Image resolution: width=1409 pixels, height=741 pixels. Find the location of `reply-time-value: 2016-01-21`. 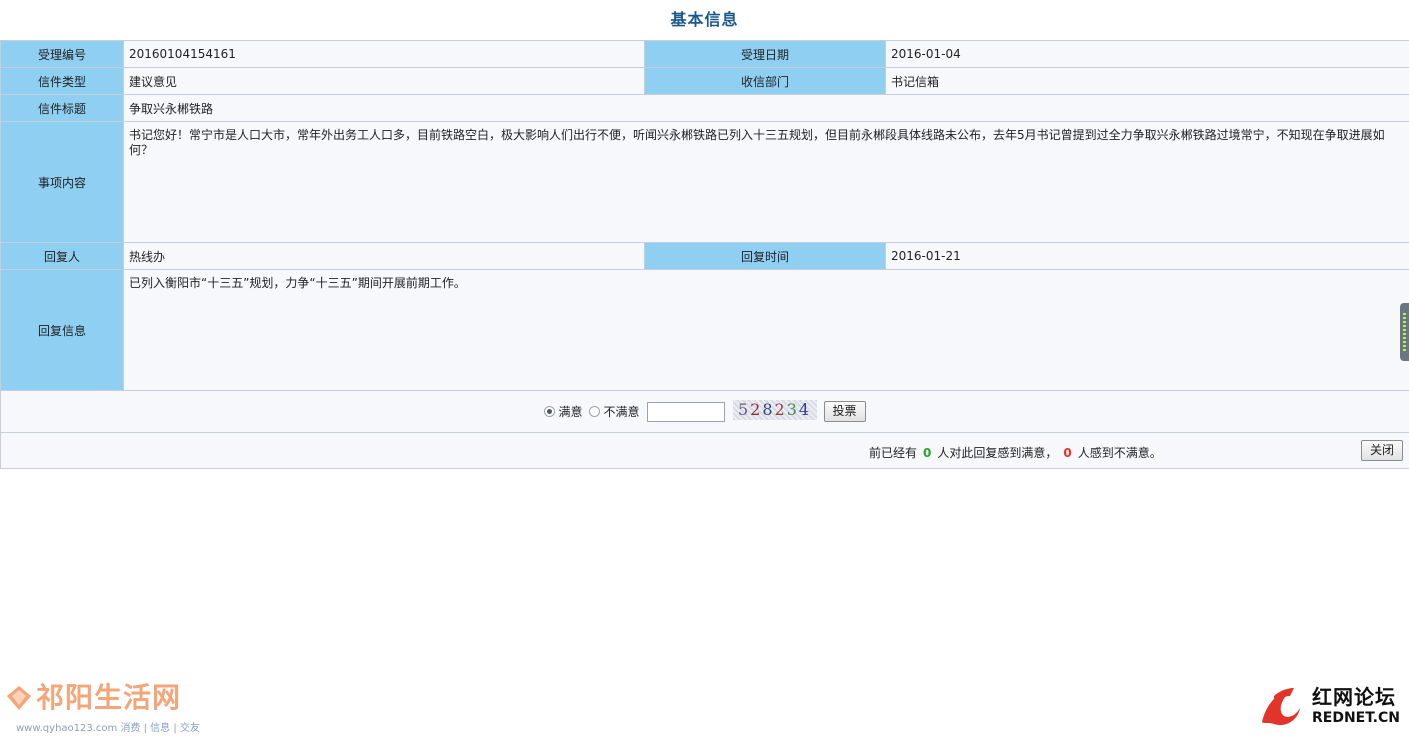

reply-time-value: 2016-01-21 is located at coordinates (1147, 256).